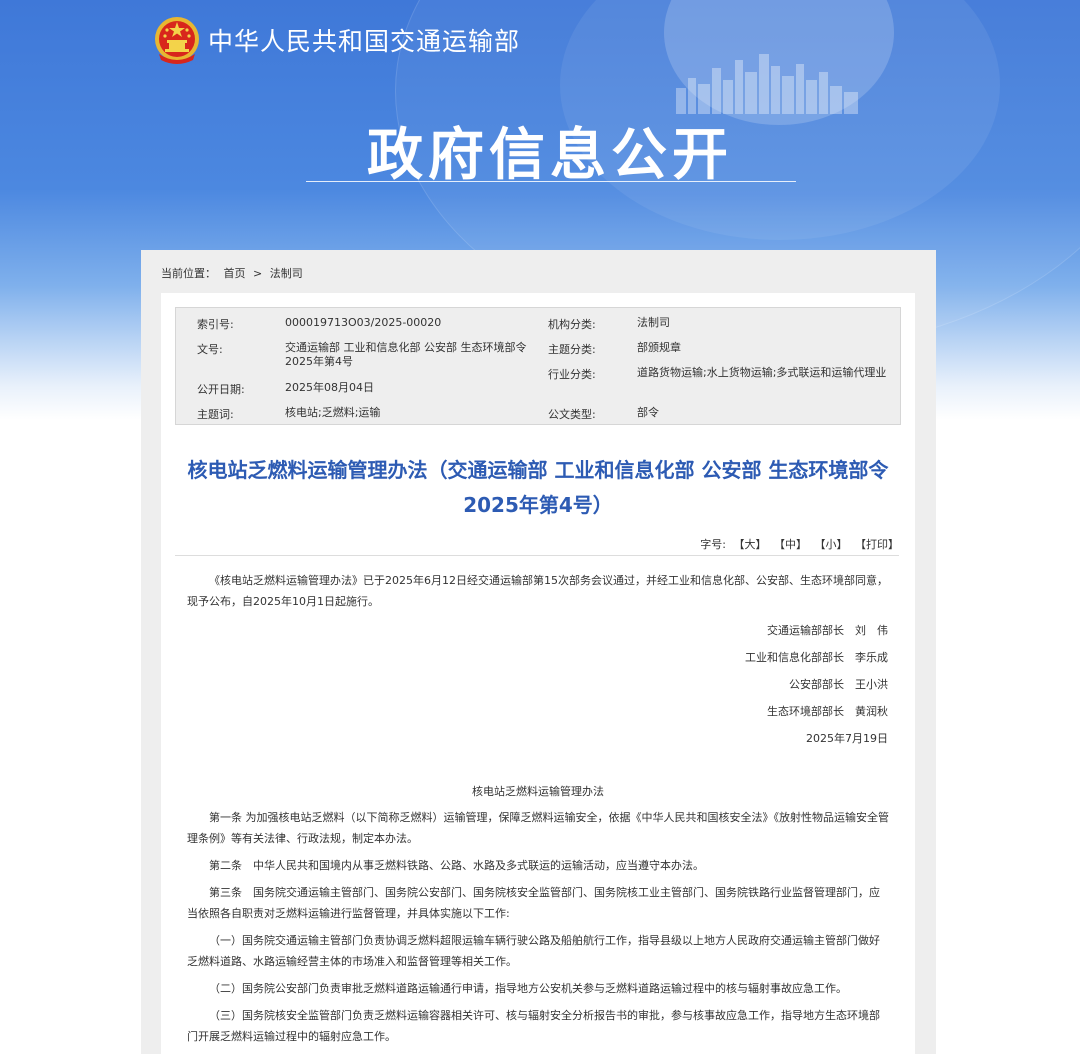  I want to click on page-title: 政府信息公开, so click(550, 155).